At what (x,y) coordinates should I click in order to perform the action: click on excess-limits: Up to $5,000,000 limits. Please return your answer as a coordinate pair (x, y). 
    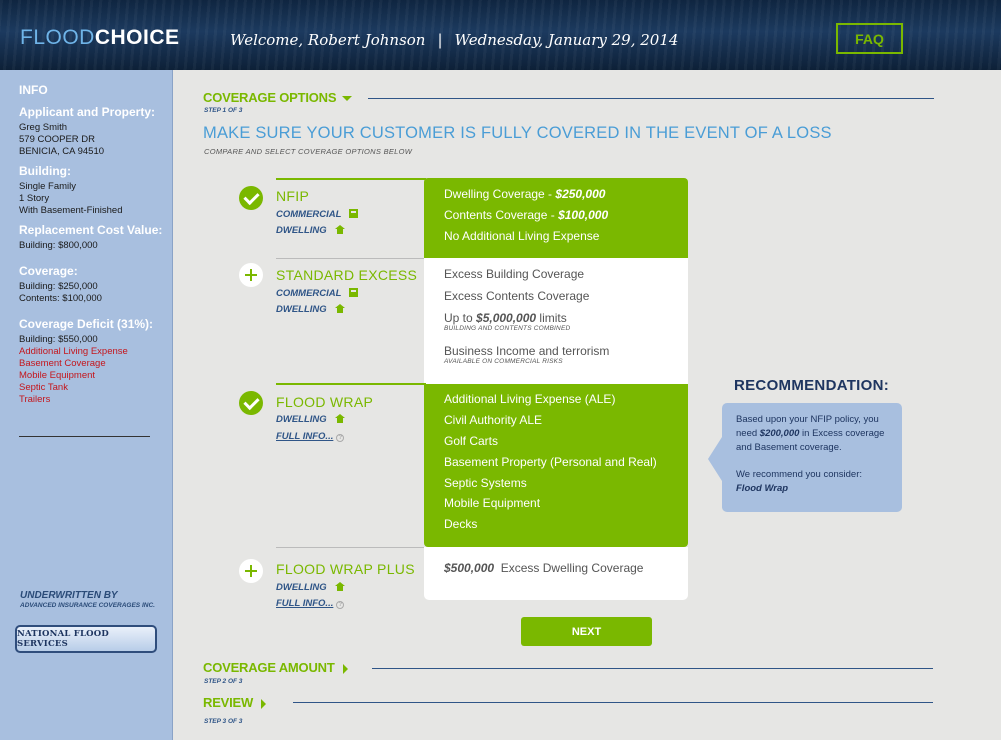
    Looking at the image, I should click on (505, 318).